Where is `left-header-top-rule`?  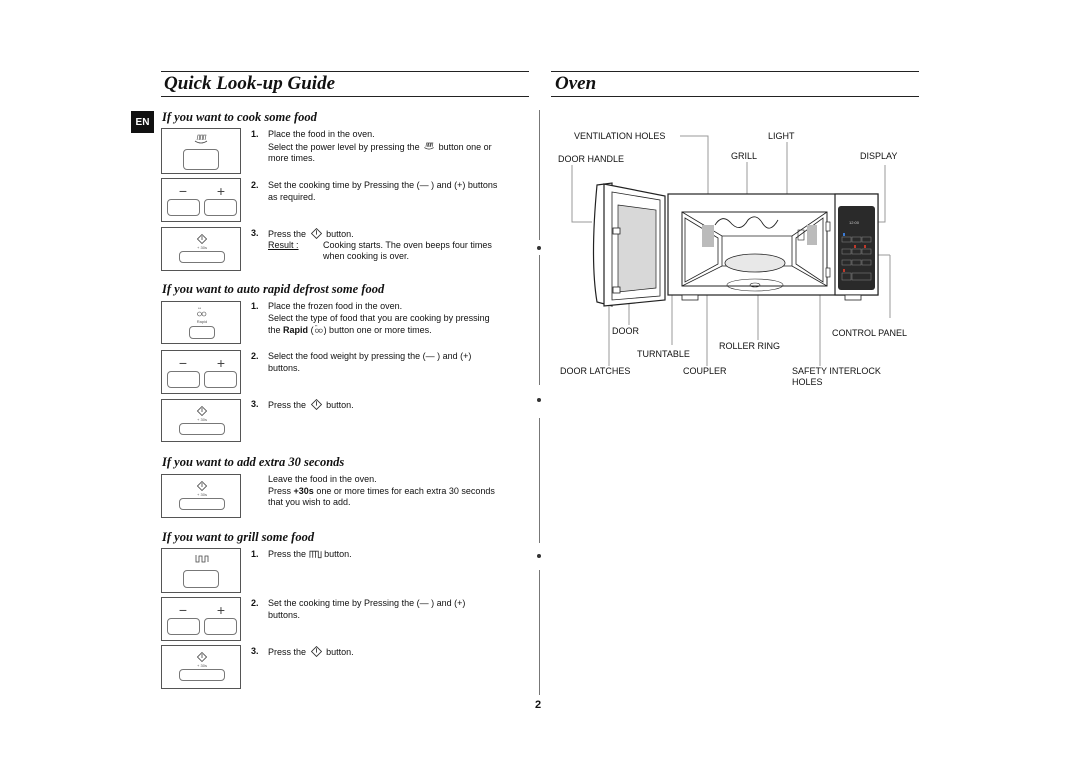
left-header-top-rule is located at coordinates (345, 71).